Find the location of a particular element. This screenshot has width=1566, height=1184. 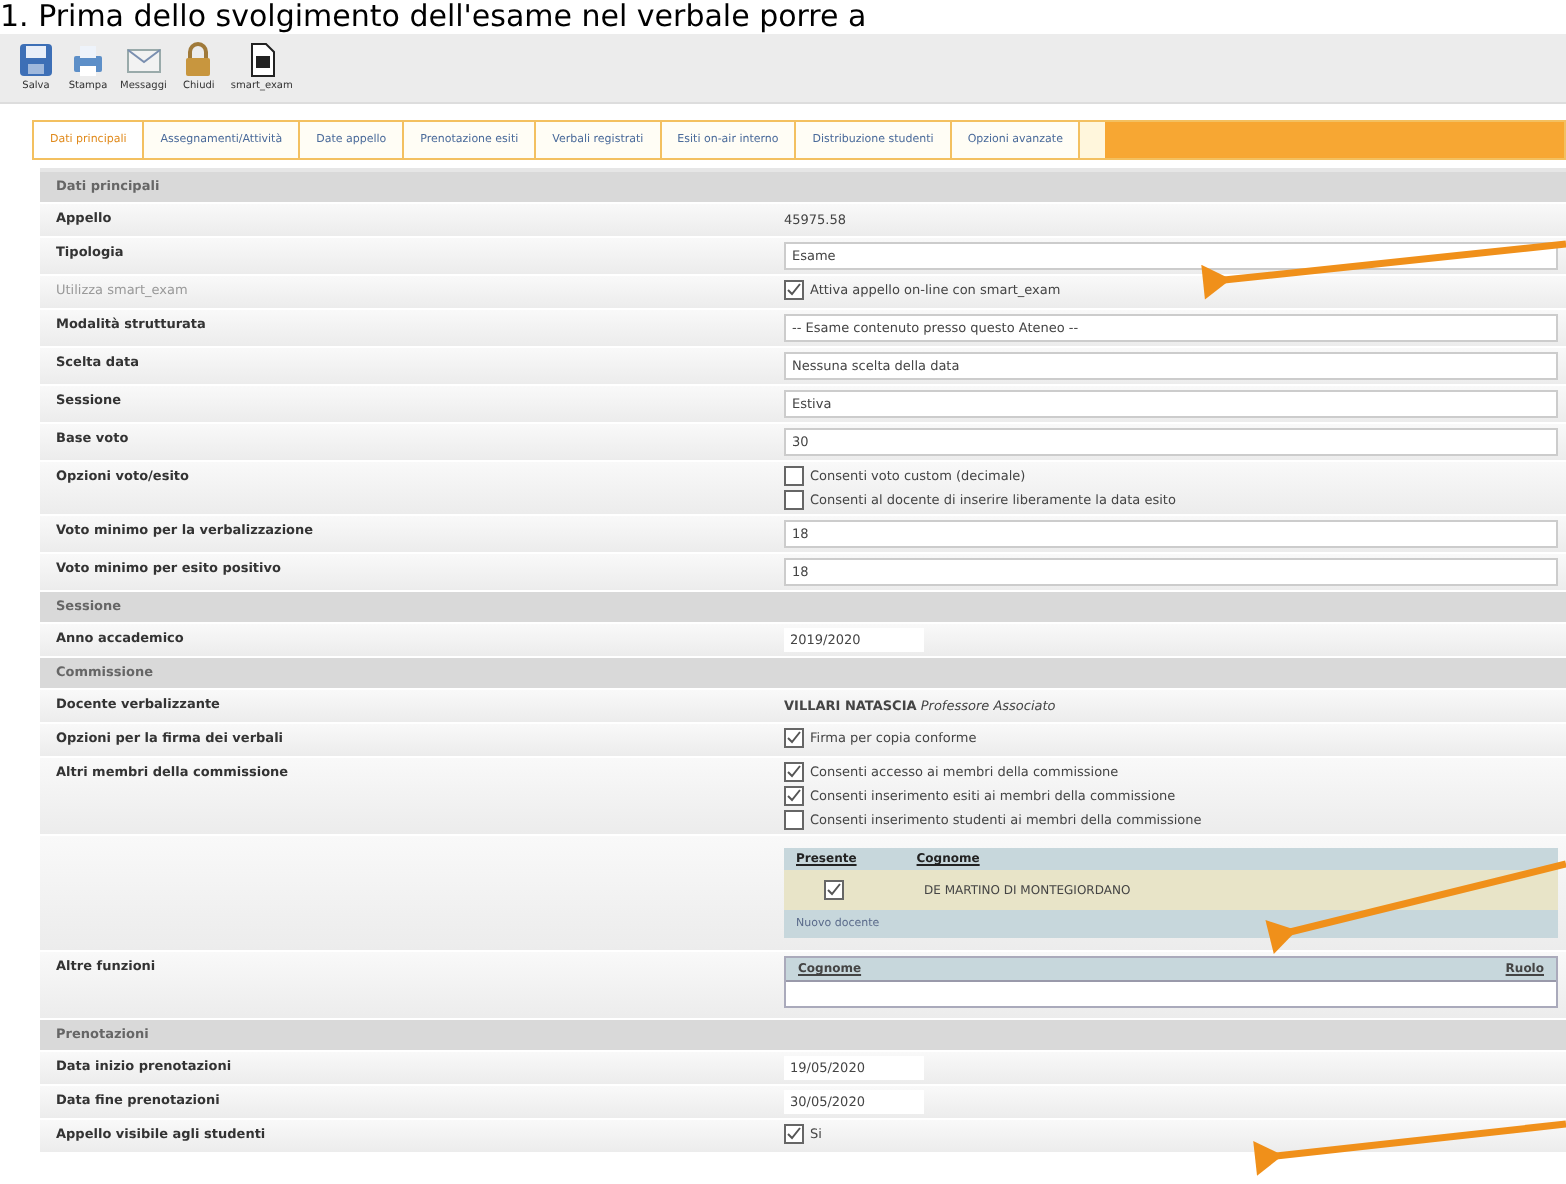

save-icon is located at coordinates (36, 60).